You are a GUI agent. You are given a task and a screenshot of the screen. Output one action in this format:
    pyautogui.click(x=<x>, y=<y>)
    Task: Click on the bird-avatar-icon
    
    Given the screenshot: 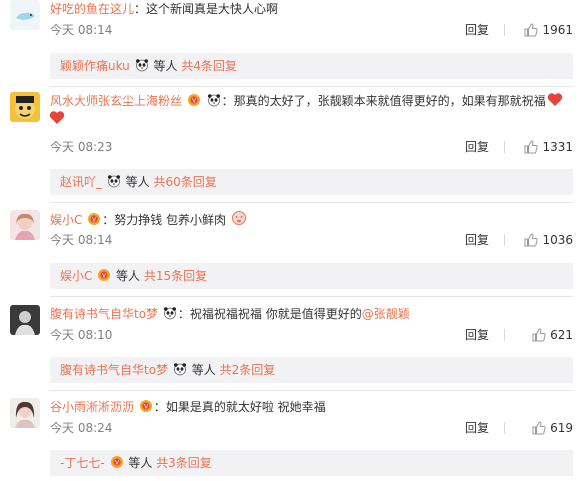 What is the action you would take?
    pyautogui.click(x=25, y=15)
    